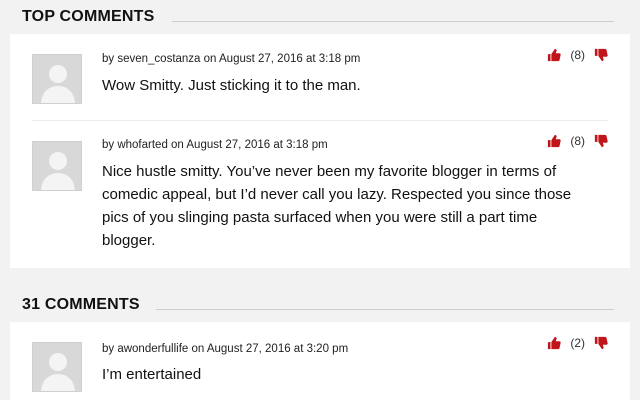  I want to click on vote-count: (2), so click(577, 343).